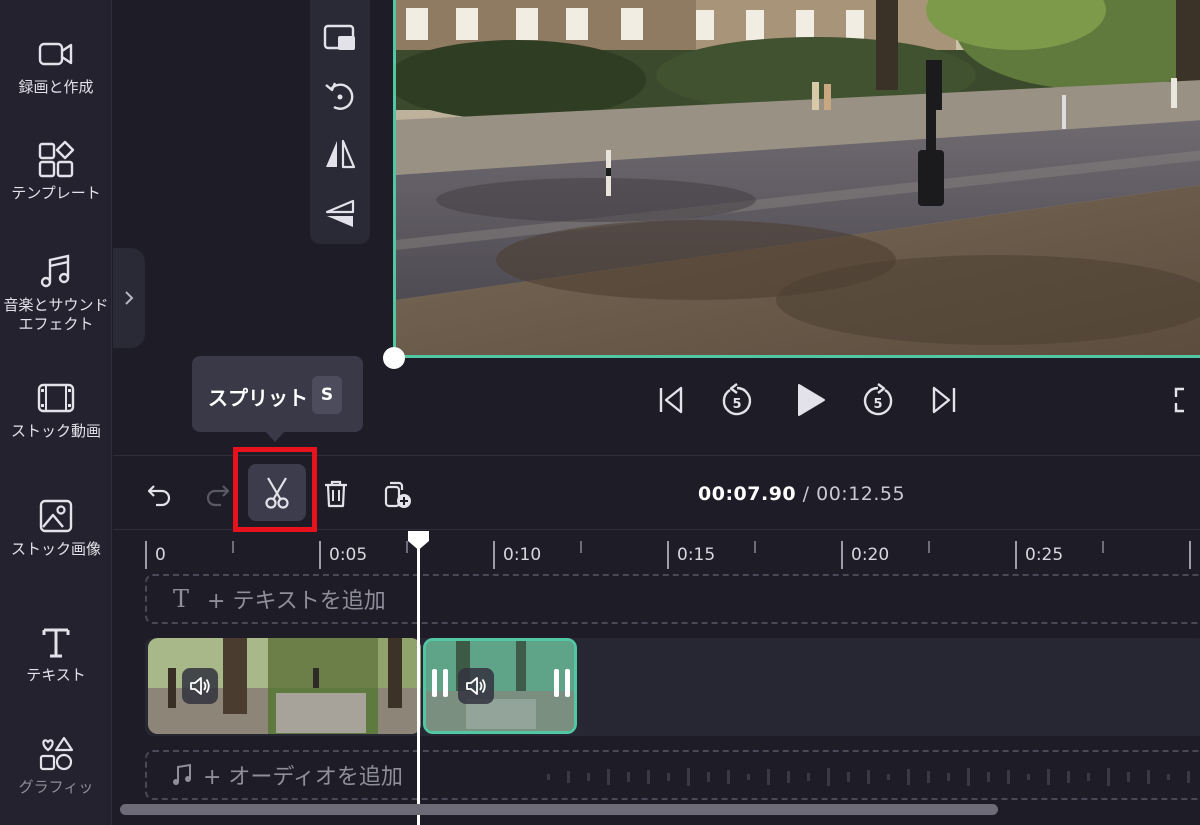  What do you see at coordinates (672, 554) in the screenshot?
I see `timeline-ruler: 0 0:05 0:10 0:15 0:20 0:25` at bounding box center [672, 554].